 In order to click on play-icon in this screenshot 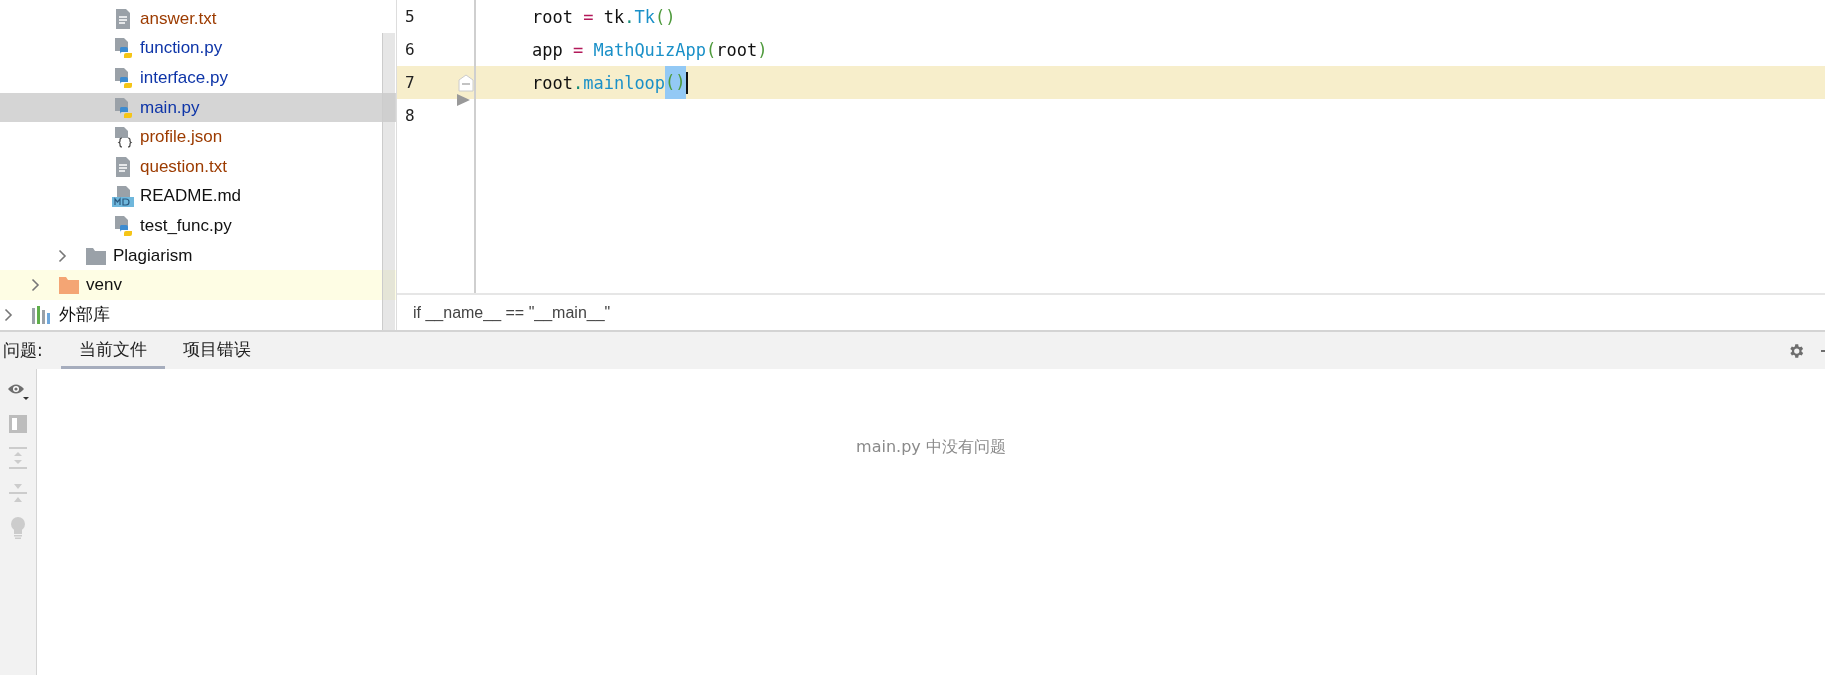, I will do `click(463, 100)`.